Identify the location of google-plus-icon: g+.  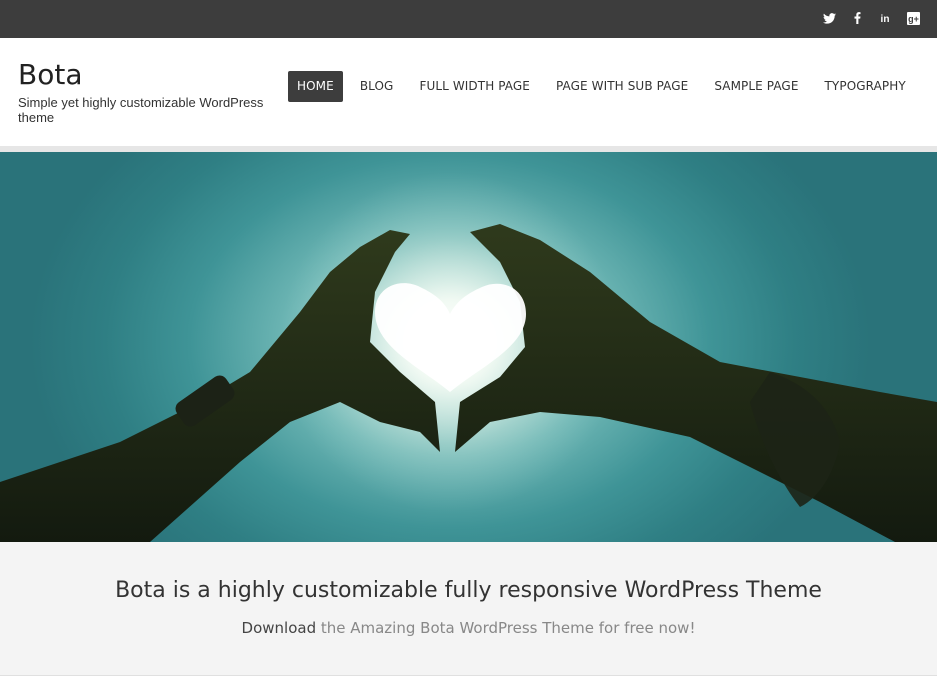
(913, 18).